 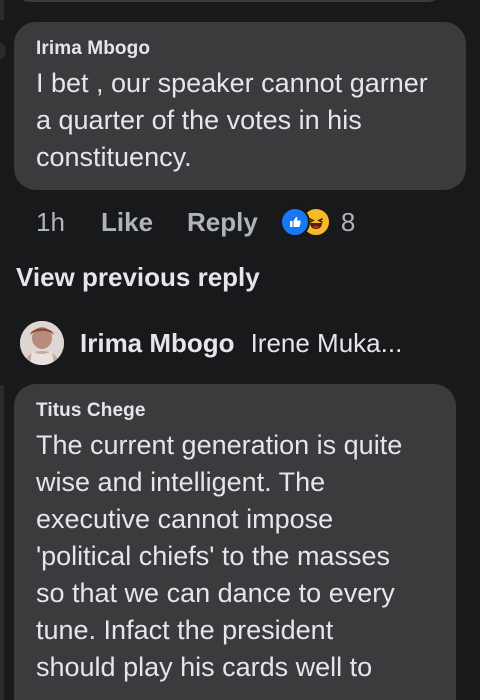 I want to click on comment-text-line: executive cannot impose, so click(x=185, y=519).